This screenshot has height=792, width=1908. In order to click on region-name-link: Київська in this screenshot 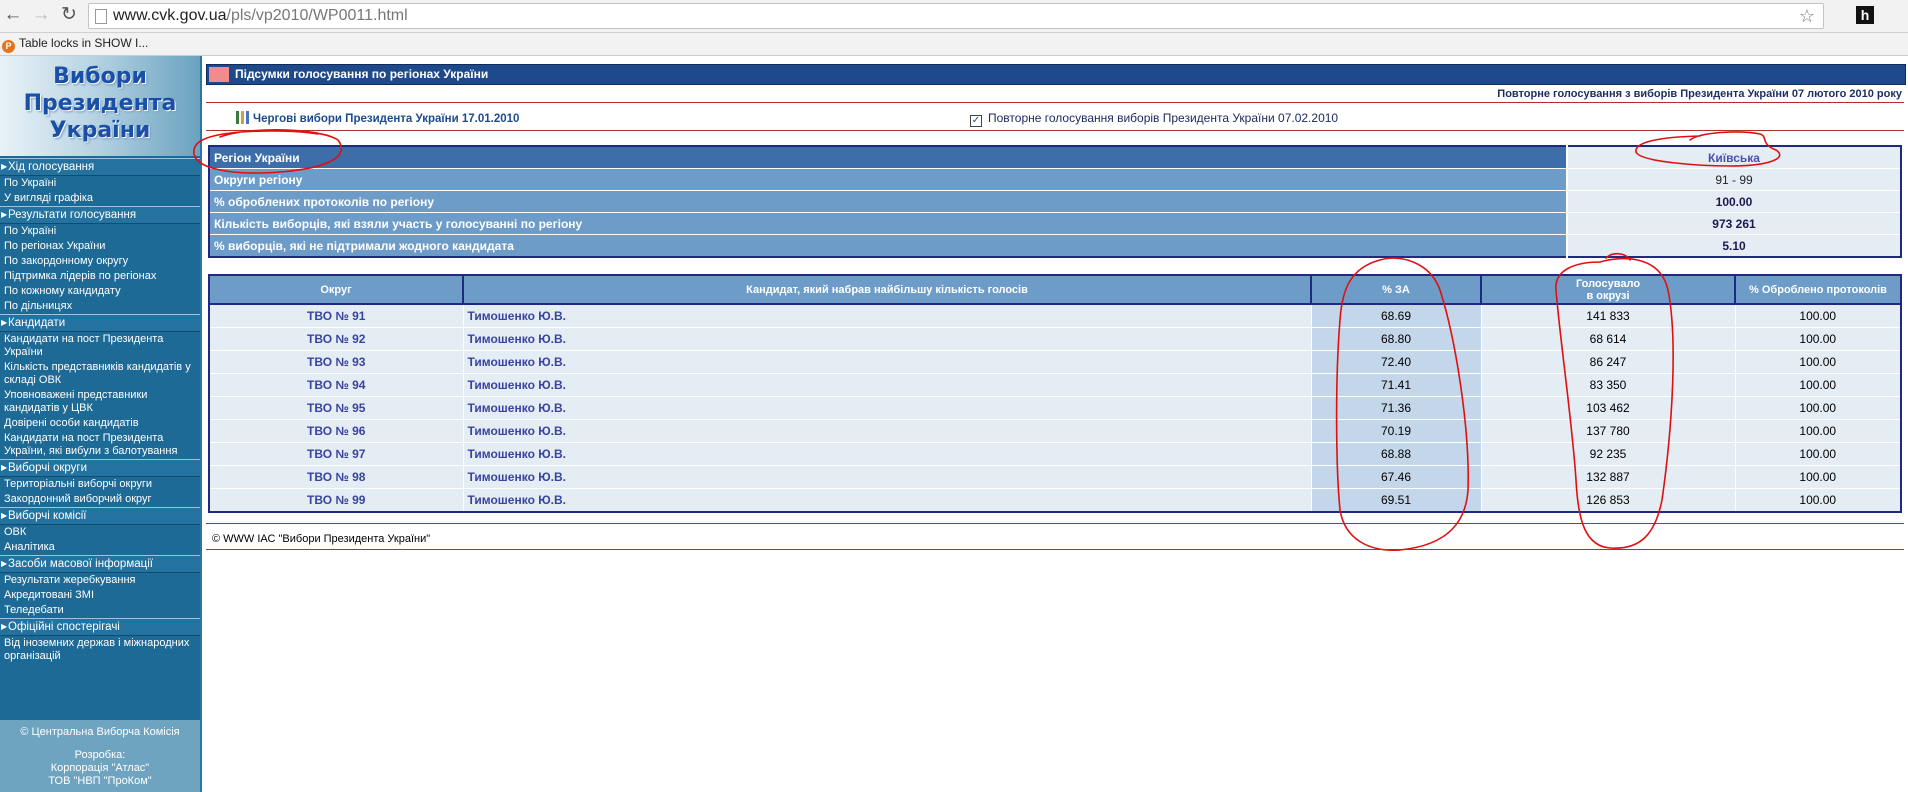, I will do `click(1734, 157)`.